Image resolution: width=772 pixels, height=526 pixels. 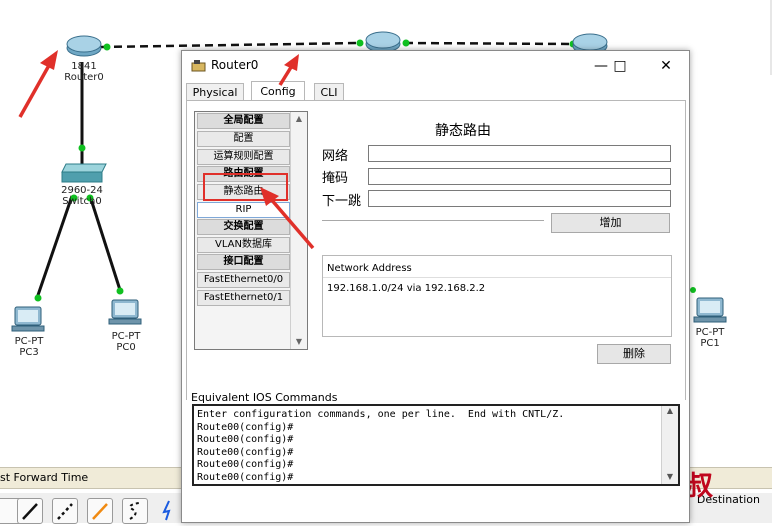 I want to click on menu-header-switching: 交换配置, so click(x=243, y=227).